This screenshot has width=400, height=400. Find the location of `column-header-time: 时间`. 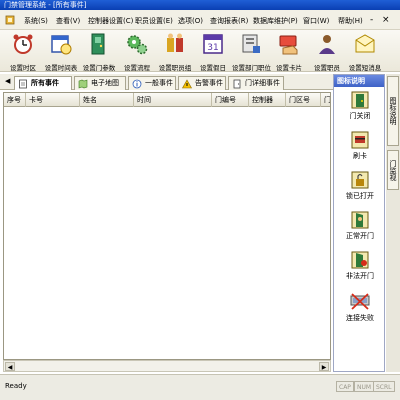

column-header-time: 时间 is located at coordinates (173, 100).